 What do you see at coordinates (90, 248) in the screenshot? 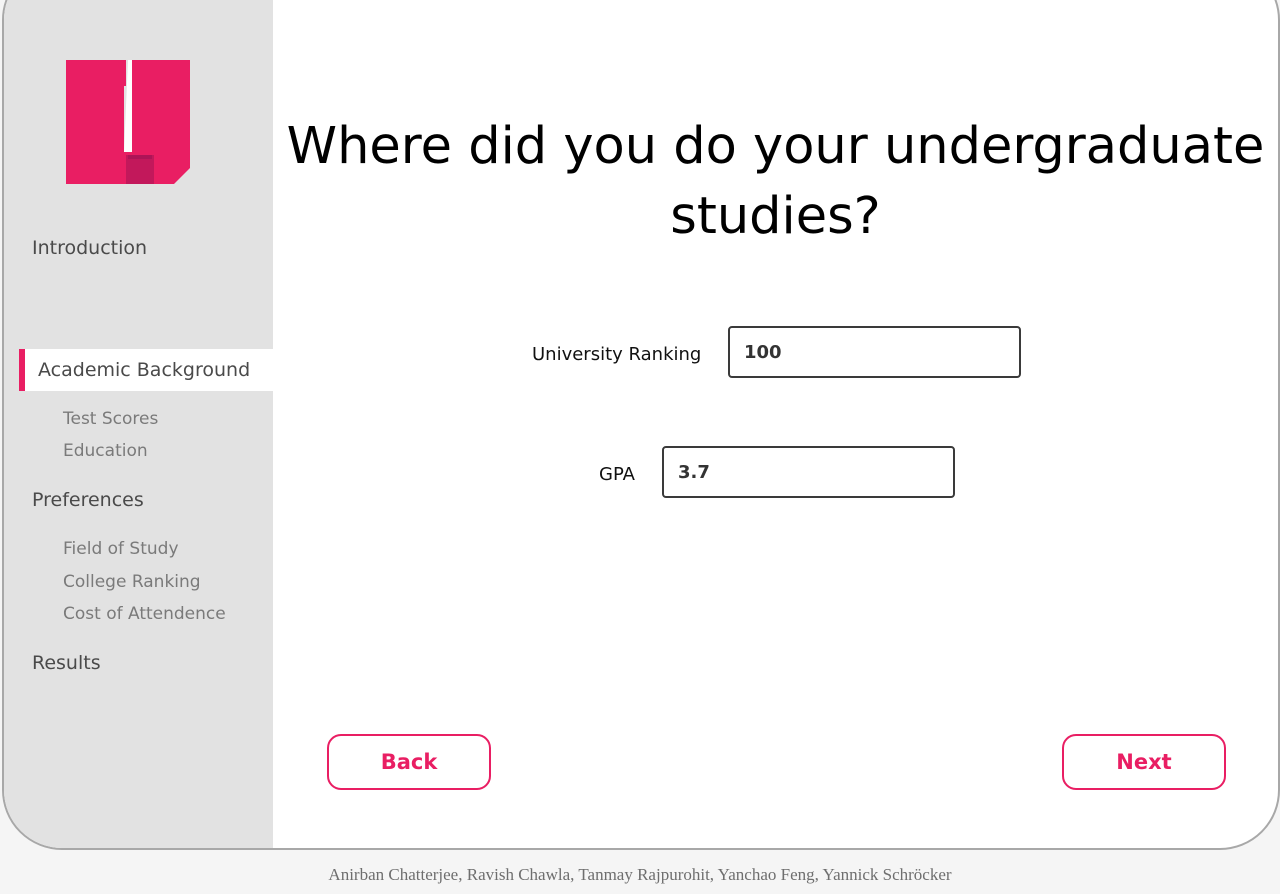
I see `sidebar-item-label: Introduction` at bounding box center [90, 248].